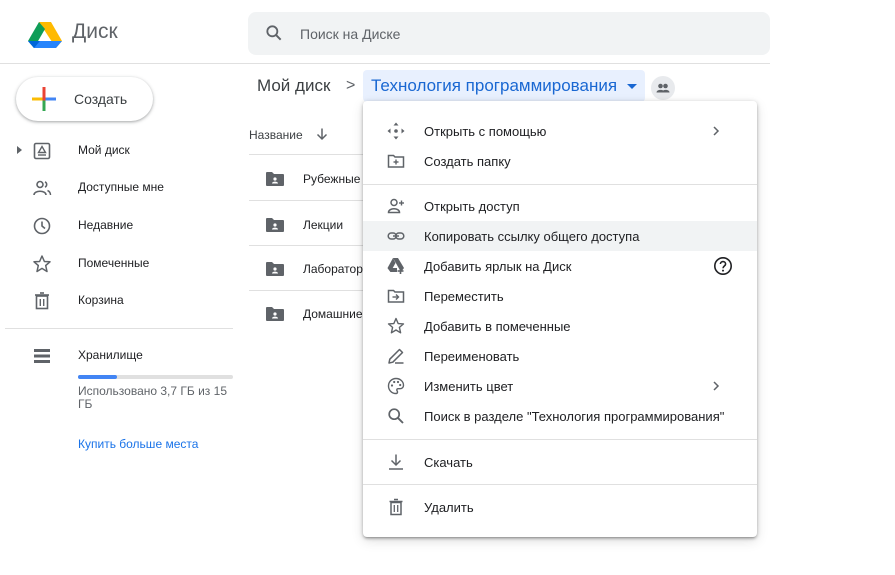 This screenshot has height=575, width=895. I want to click on help-icon, so click(723, 266).